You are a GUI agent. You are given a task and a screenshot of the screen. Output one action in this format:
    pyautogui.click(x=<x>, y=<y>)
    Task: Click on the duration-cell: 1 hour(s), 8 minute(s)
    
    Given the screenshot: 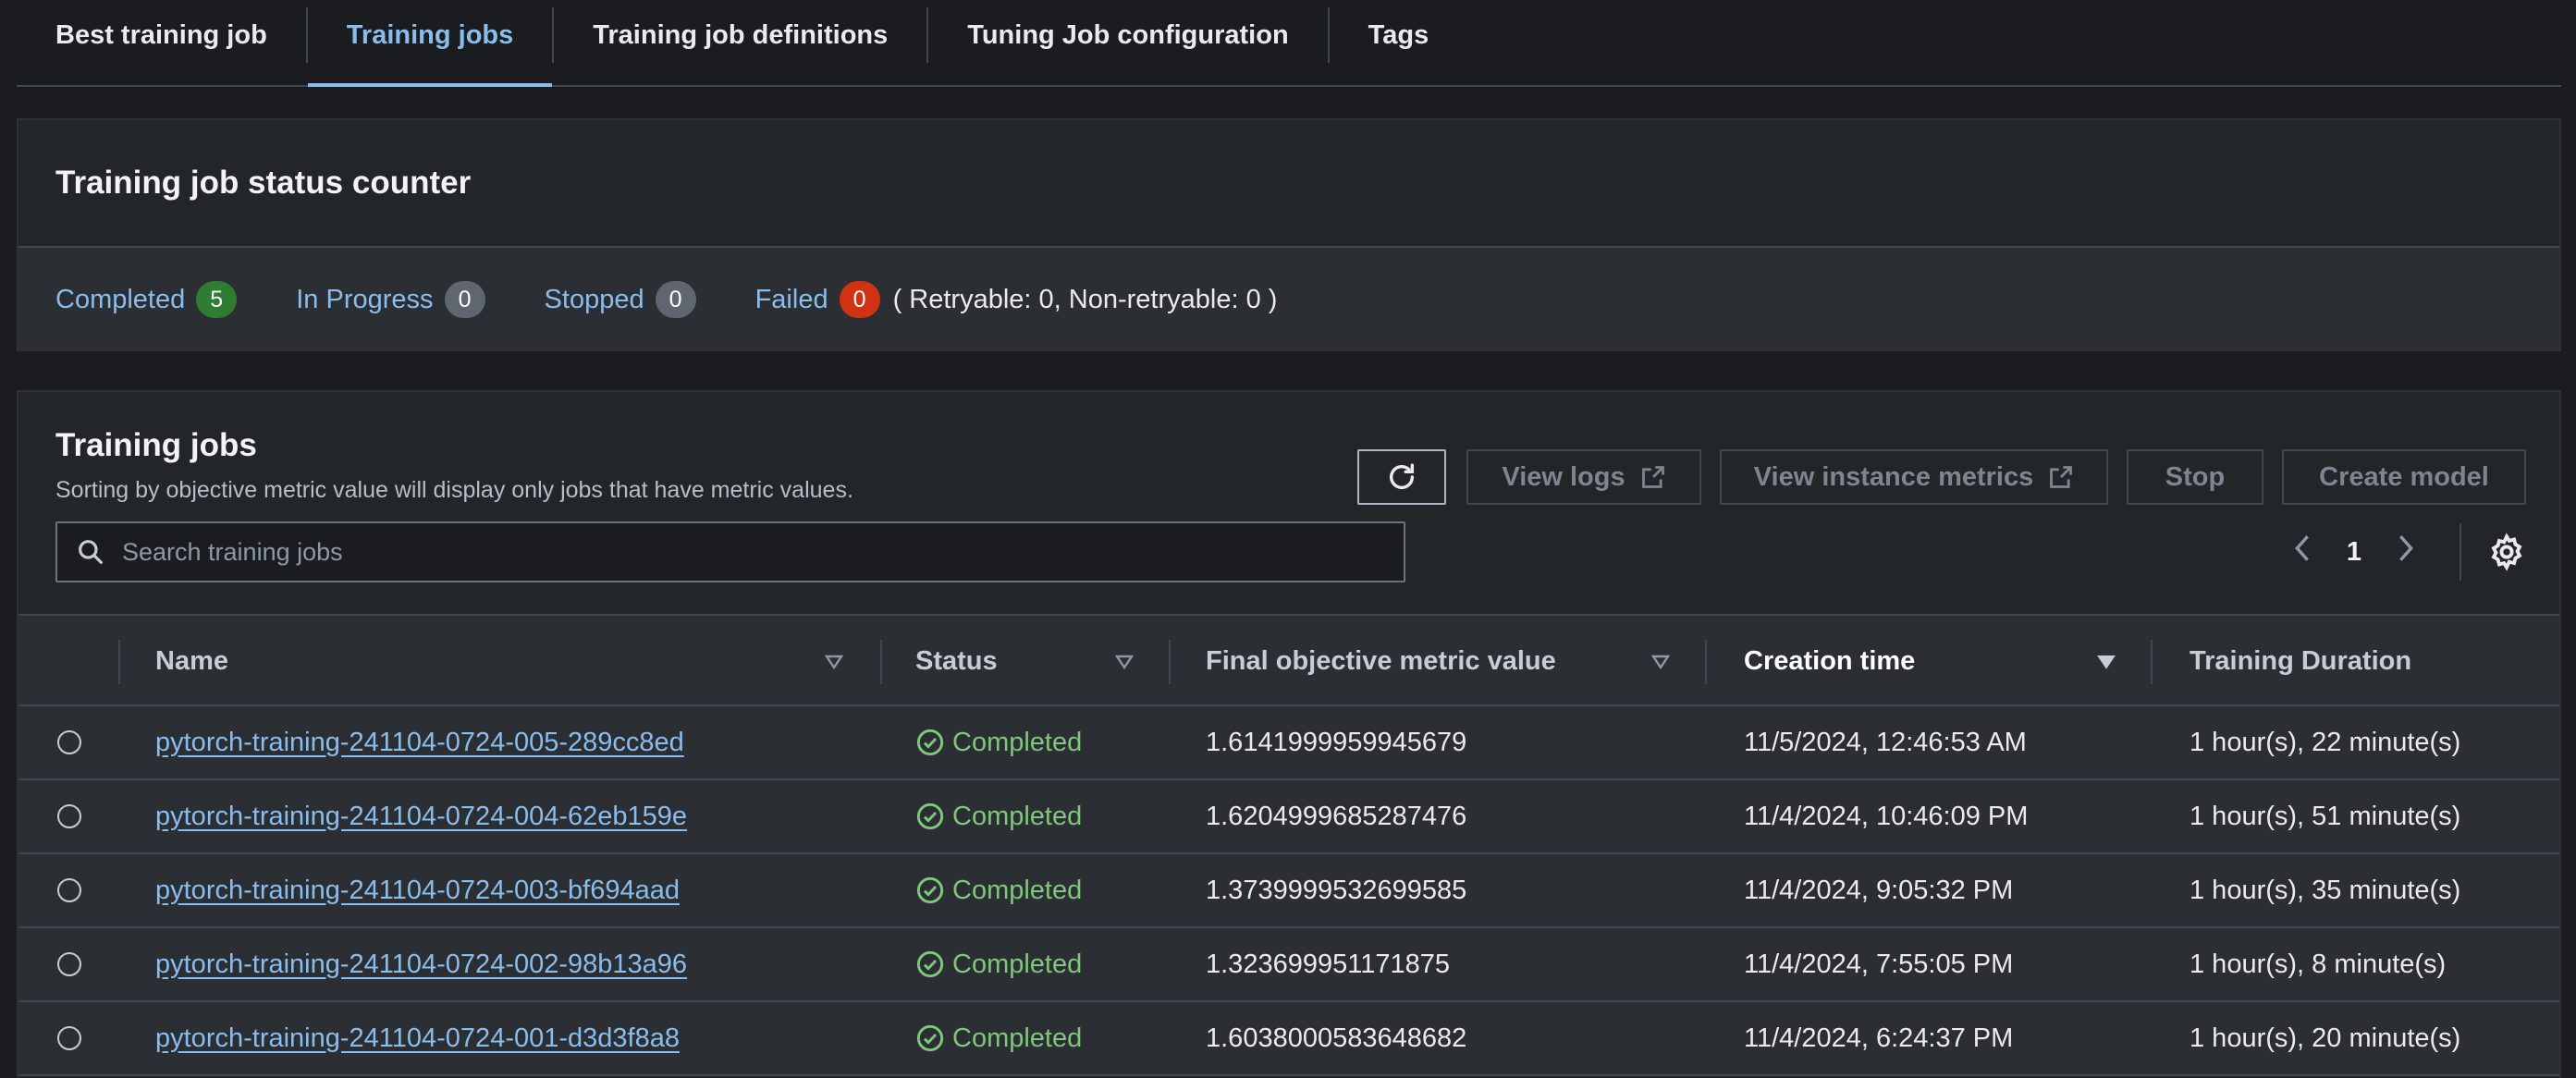 What is the action you would take?
    pyautogui.click(x=2318, y=964)
    